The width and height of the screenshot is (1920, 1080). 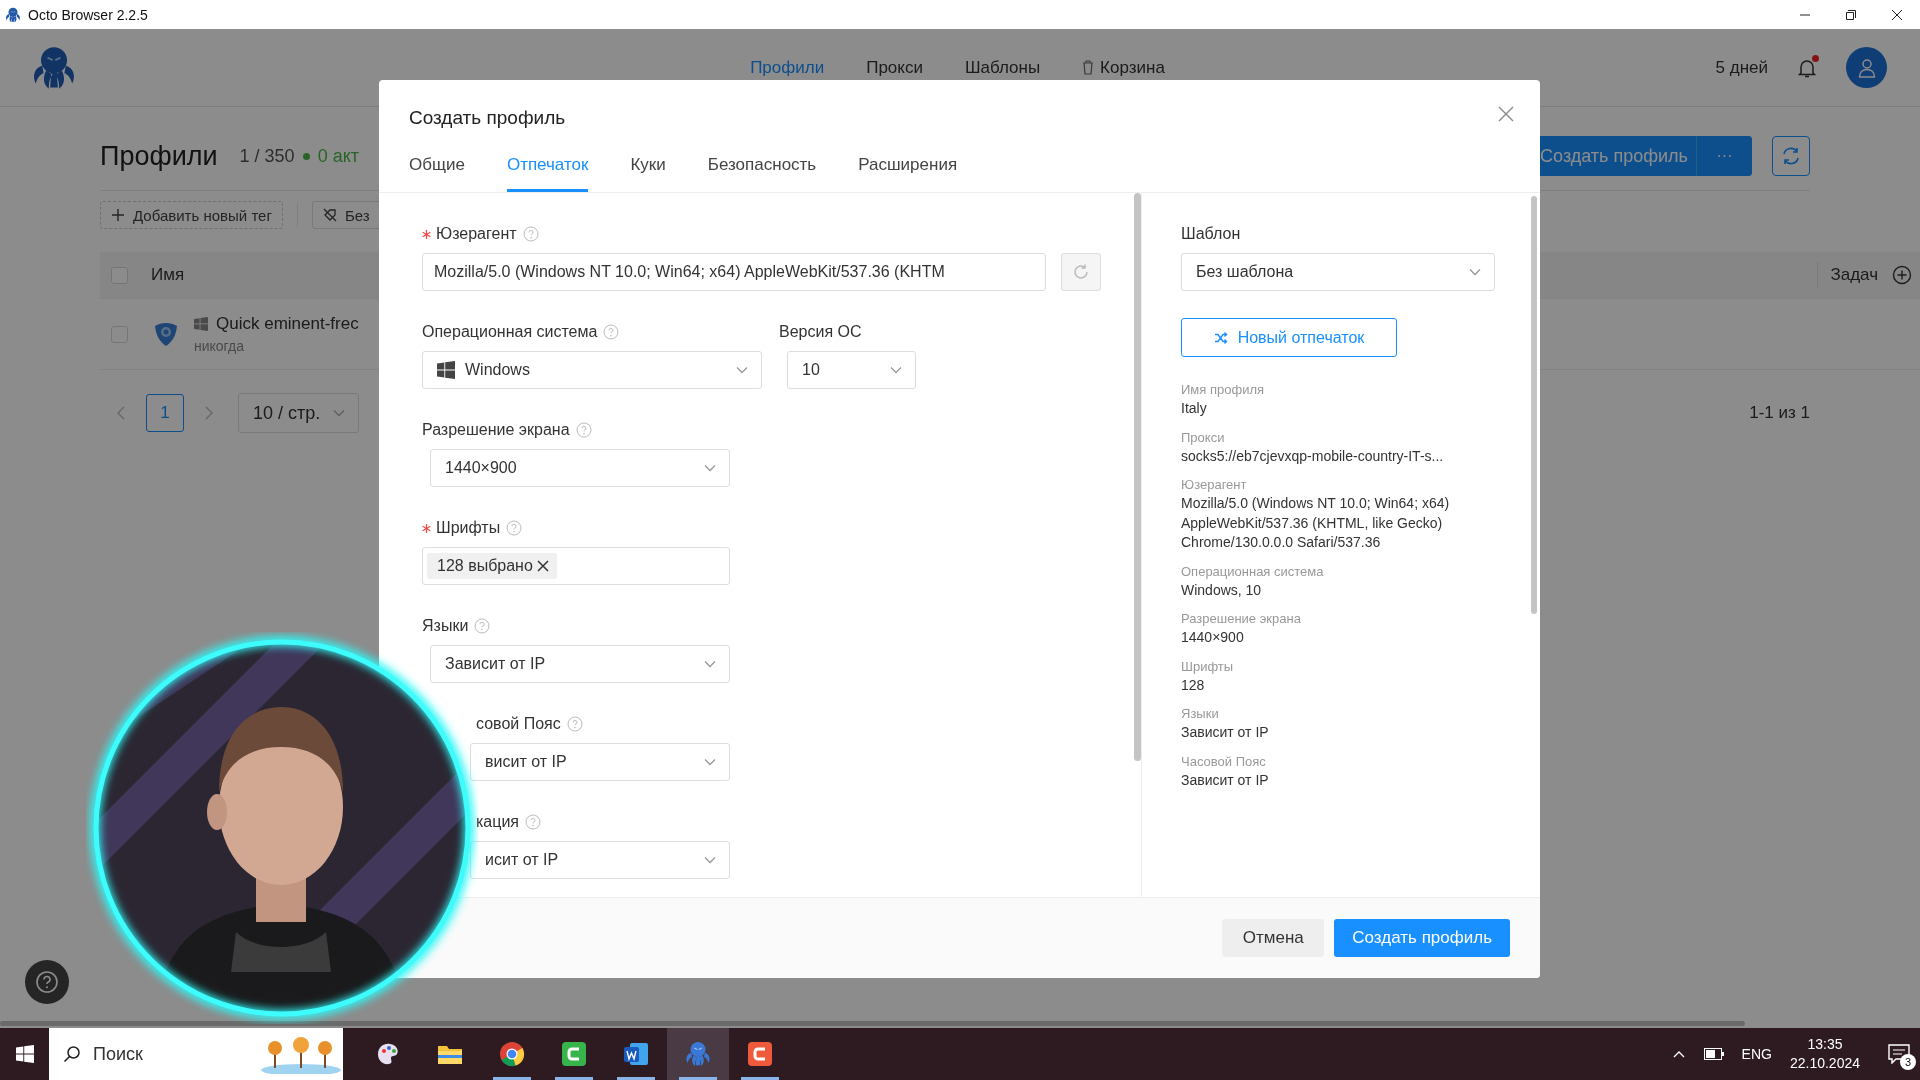 I want to click on info-value: Windows, 10, so click(x=1222, y=590).